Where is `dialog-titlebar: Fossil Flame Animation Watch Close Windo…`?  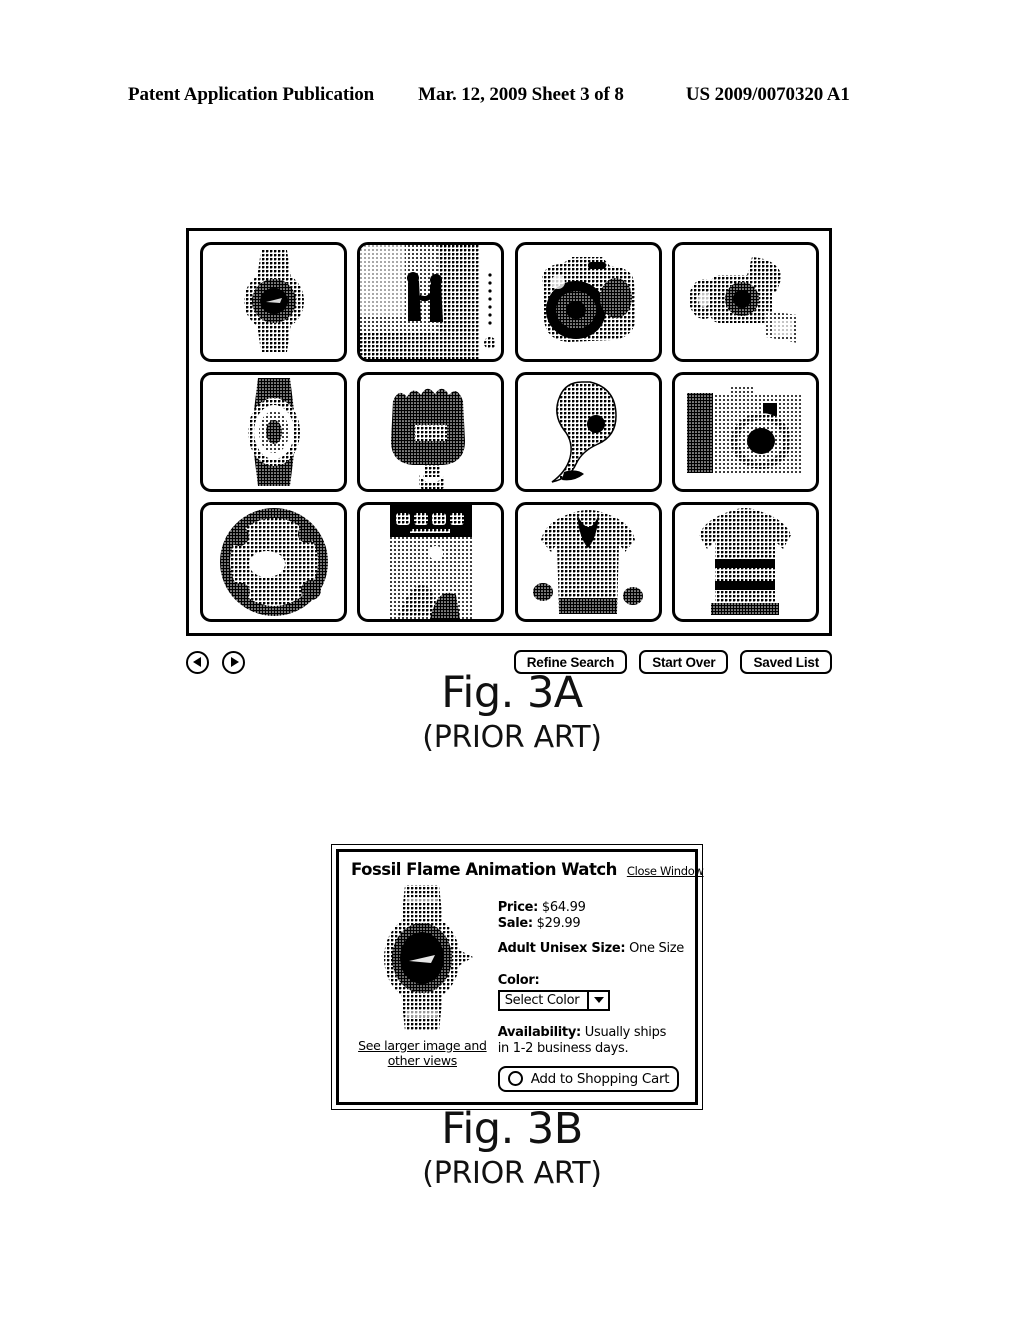
dialog-titlebar: Fossil Flame Animation Watch Close Windo… is located at coordinates (527, 869).